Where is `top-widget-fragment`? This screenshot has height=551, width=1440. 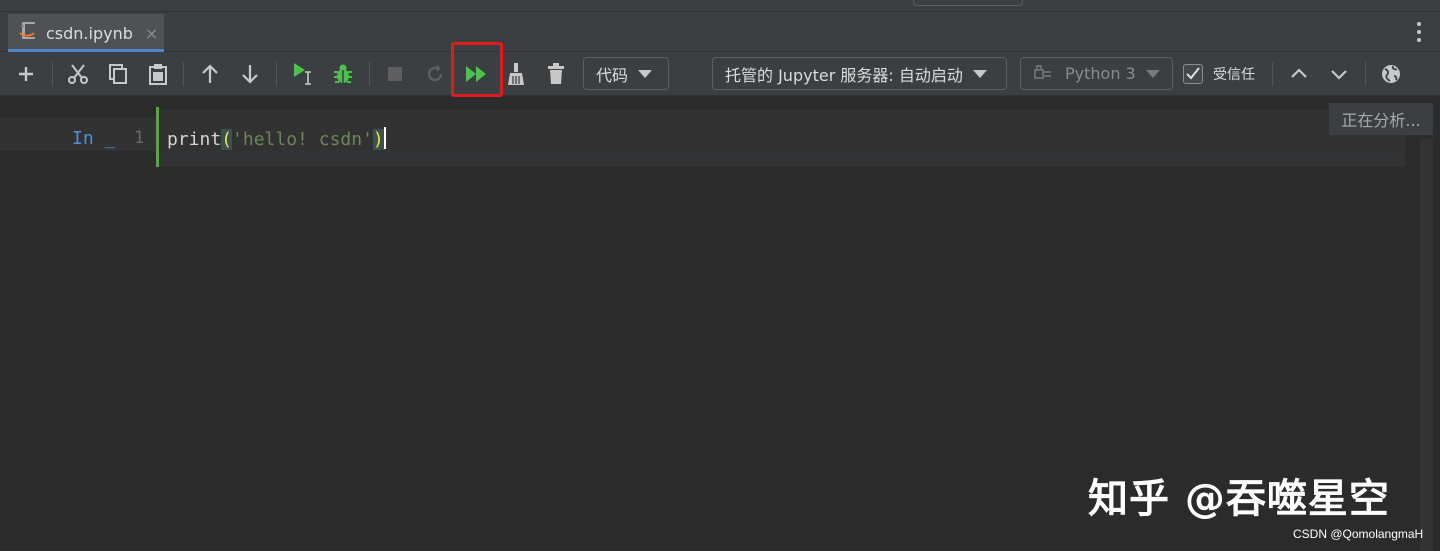 top-widget-fragment is located at coordinates (968, 3).